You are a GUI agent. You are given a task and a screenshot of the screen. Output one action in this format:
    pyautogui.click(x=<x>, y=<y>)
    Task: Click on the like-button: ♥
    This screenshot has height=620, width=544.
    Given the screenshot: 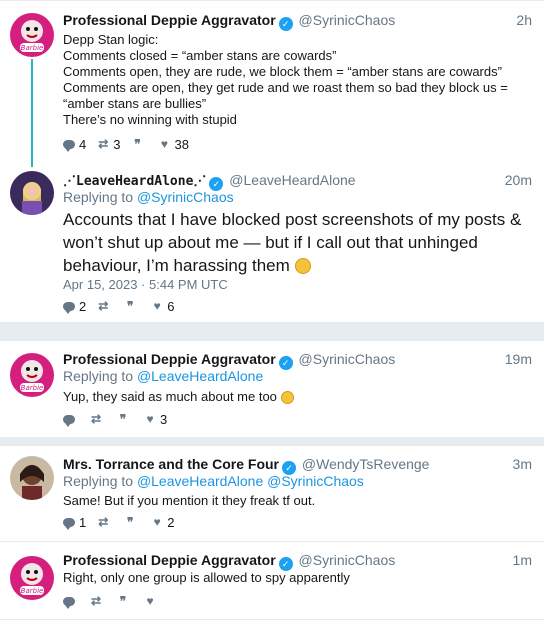 What is the action you would take?
    pyautogui.click(x=151, y=601)
    